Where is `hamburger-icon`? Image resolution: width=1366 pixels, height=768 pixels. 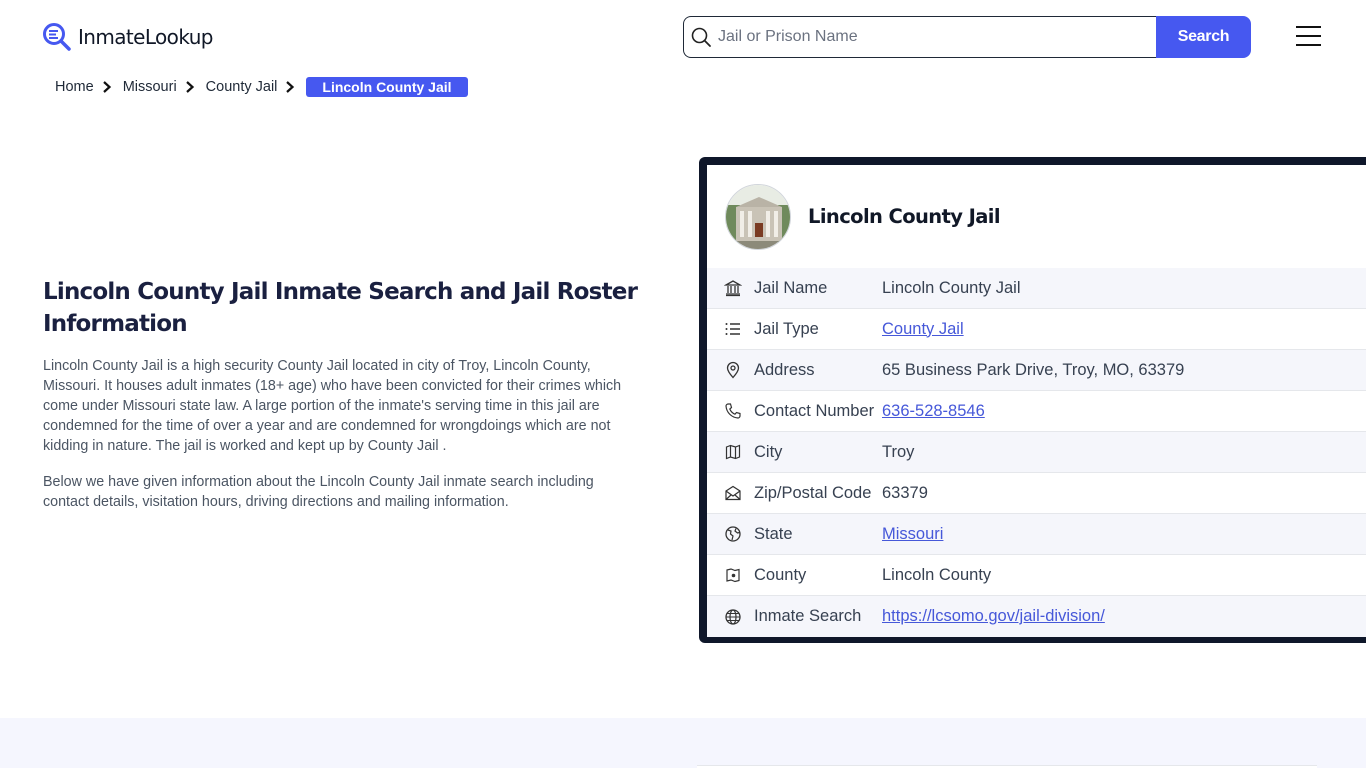
hamburger-icon is located at coordinates (1310, 36).